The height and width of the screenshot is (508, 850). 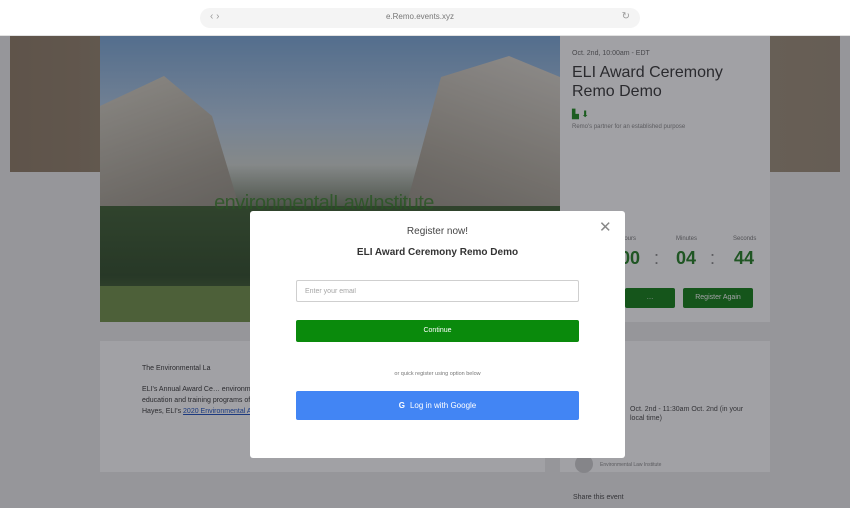 I want to click on browser-toolbar: ‹ › e.Remo.events.xyz ↻, so click(x=425, y=18).